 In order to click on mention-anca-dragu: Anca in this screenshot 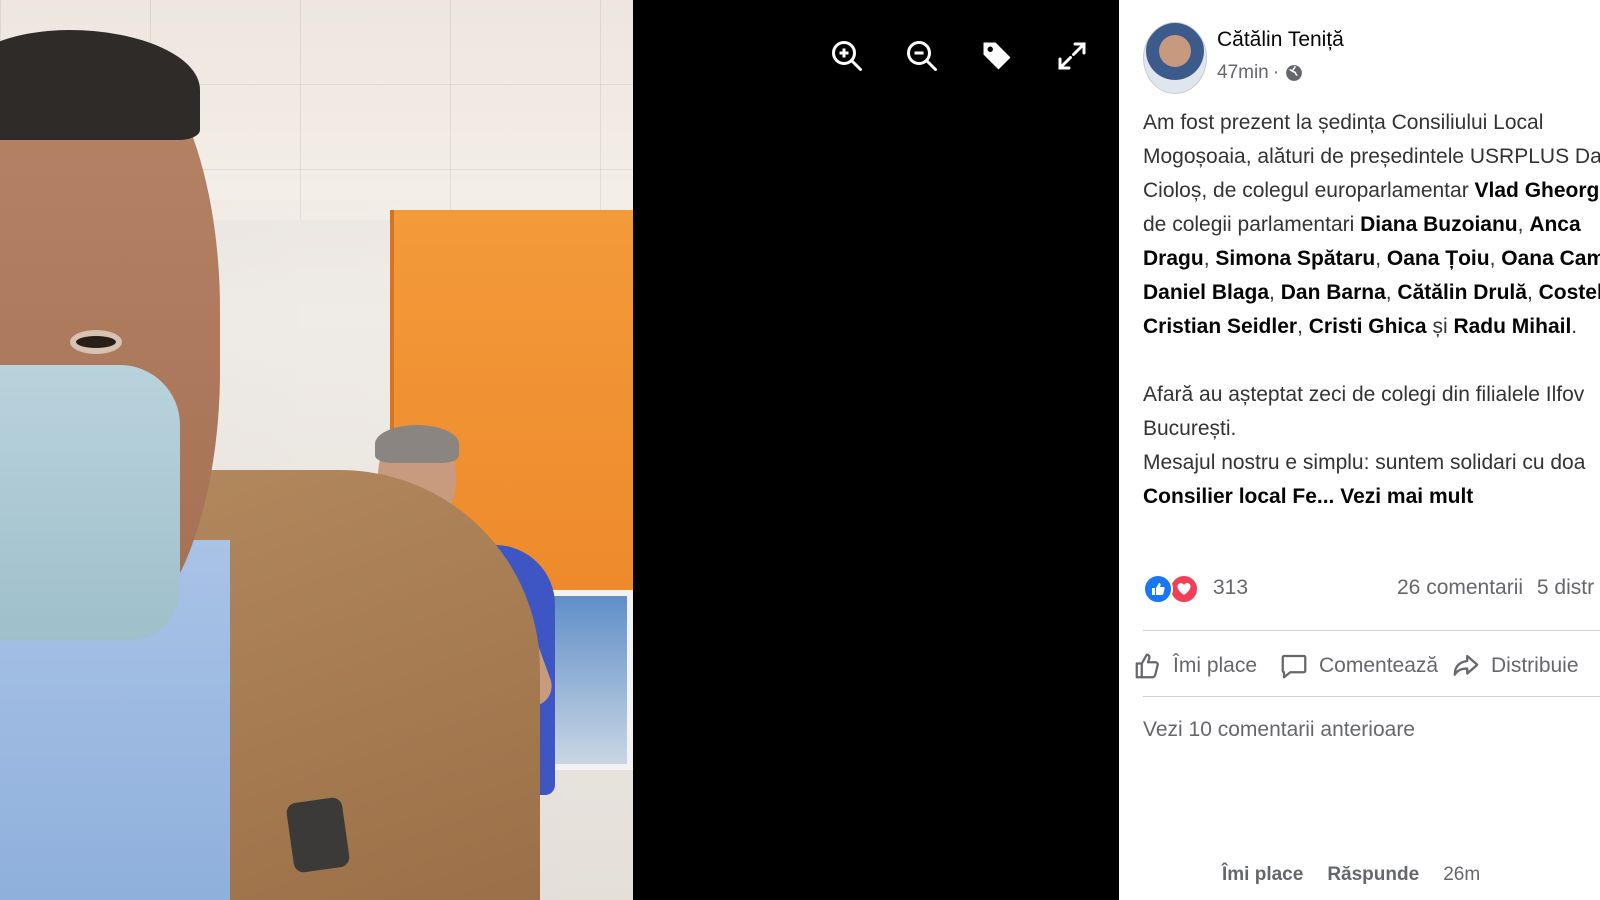, I will do `click(1554, 224)`.